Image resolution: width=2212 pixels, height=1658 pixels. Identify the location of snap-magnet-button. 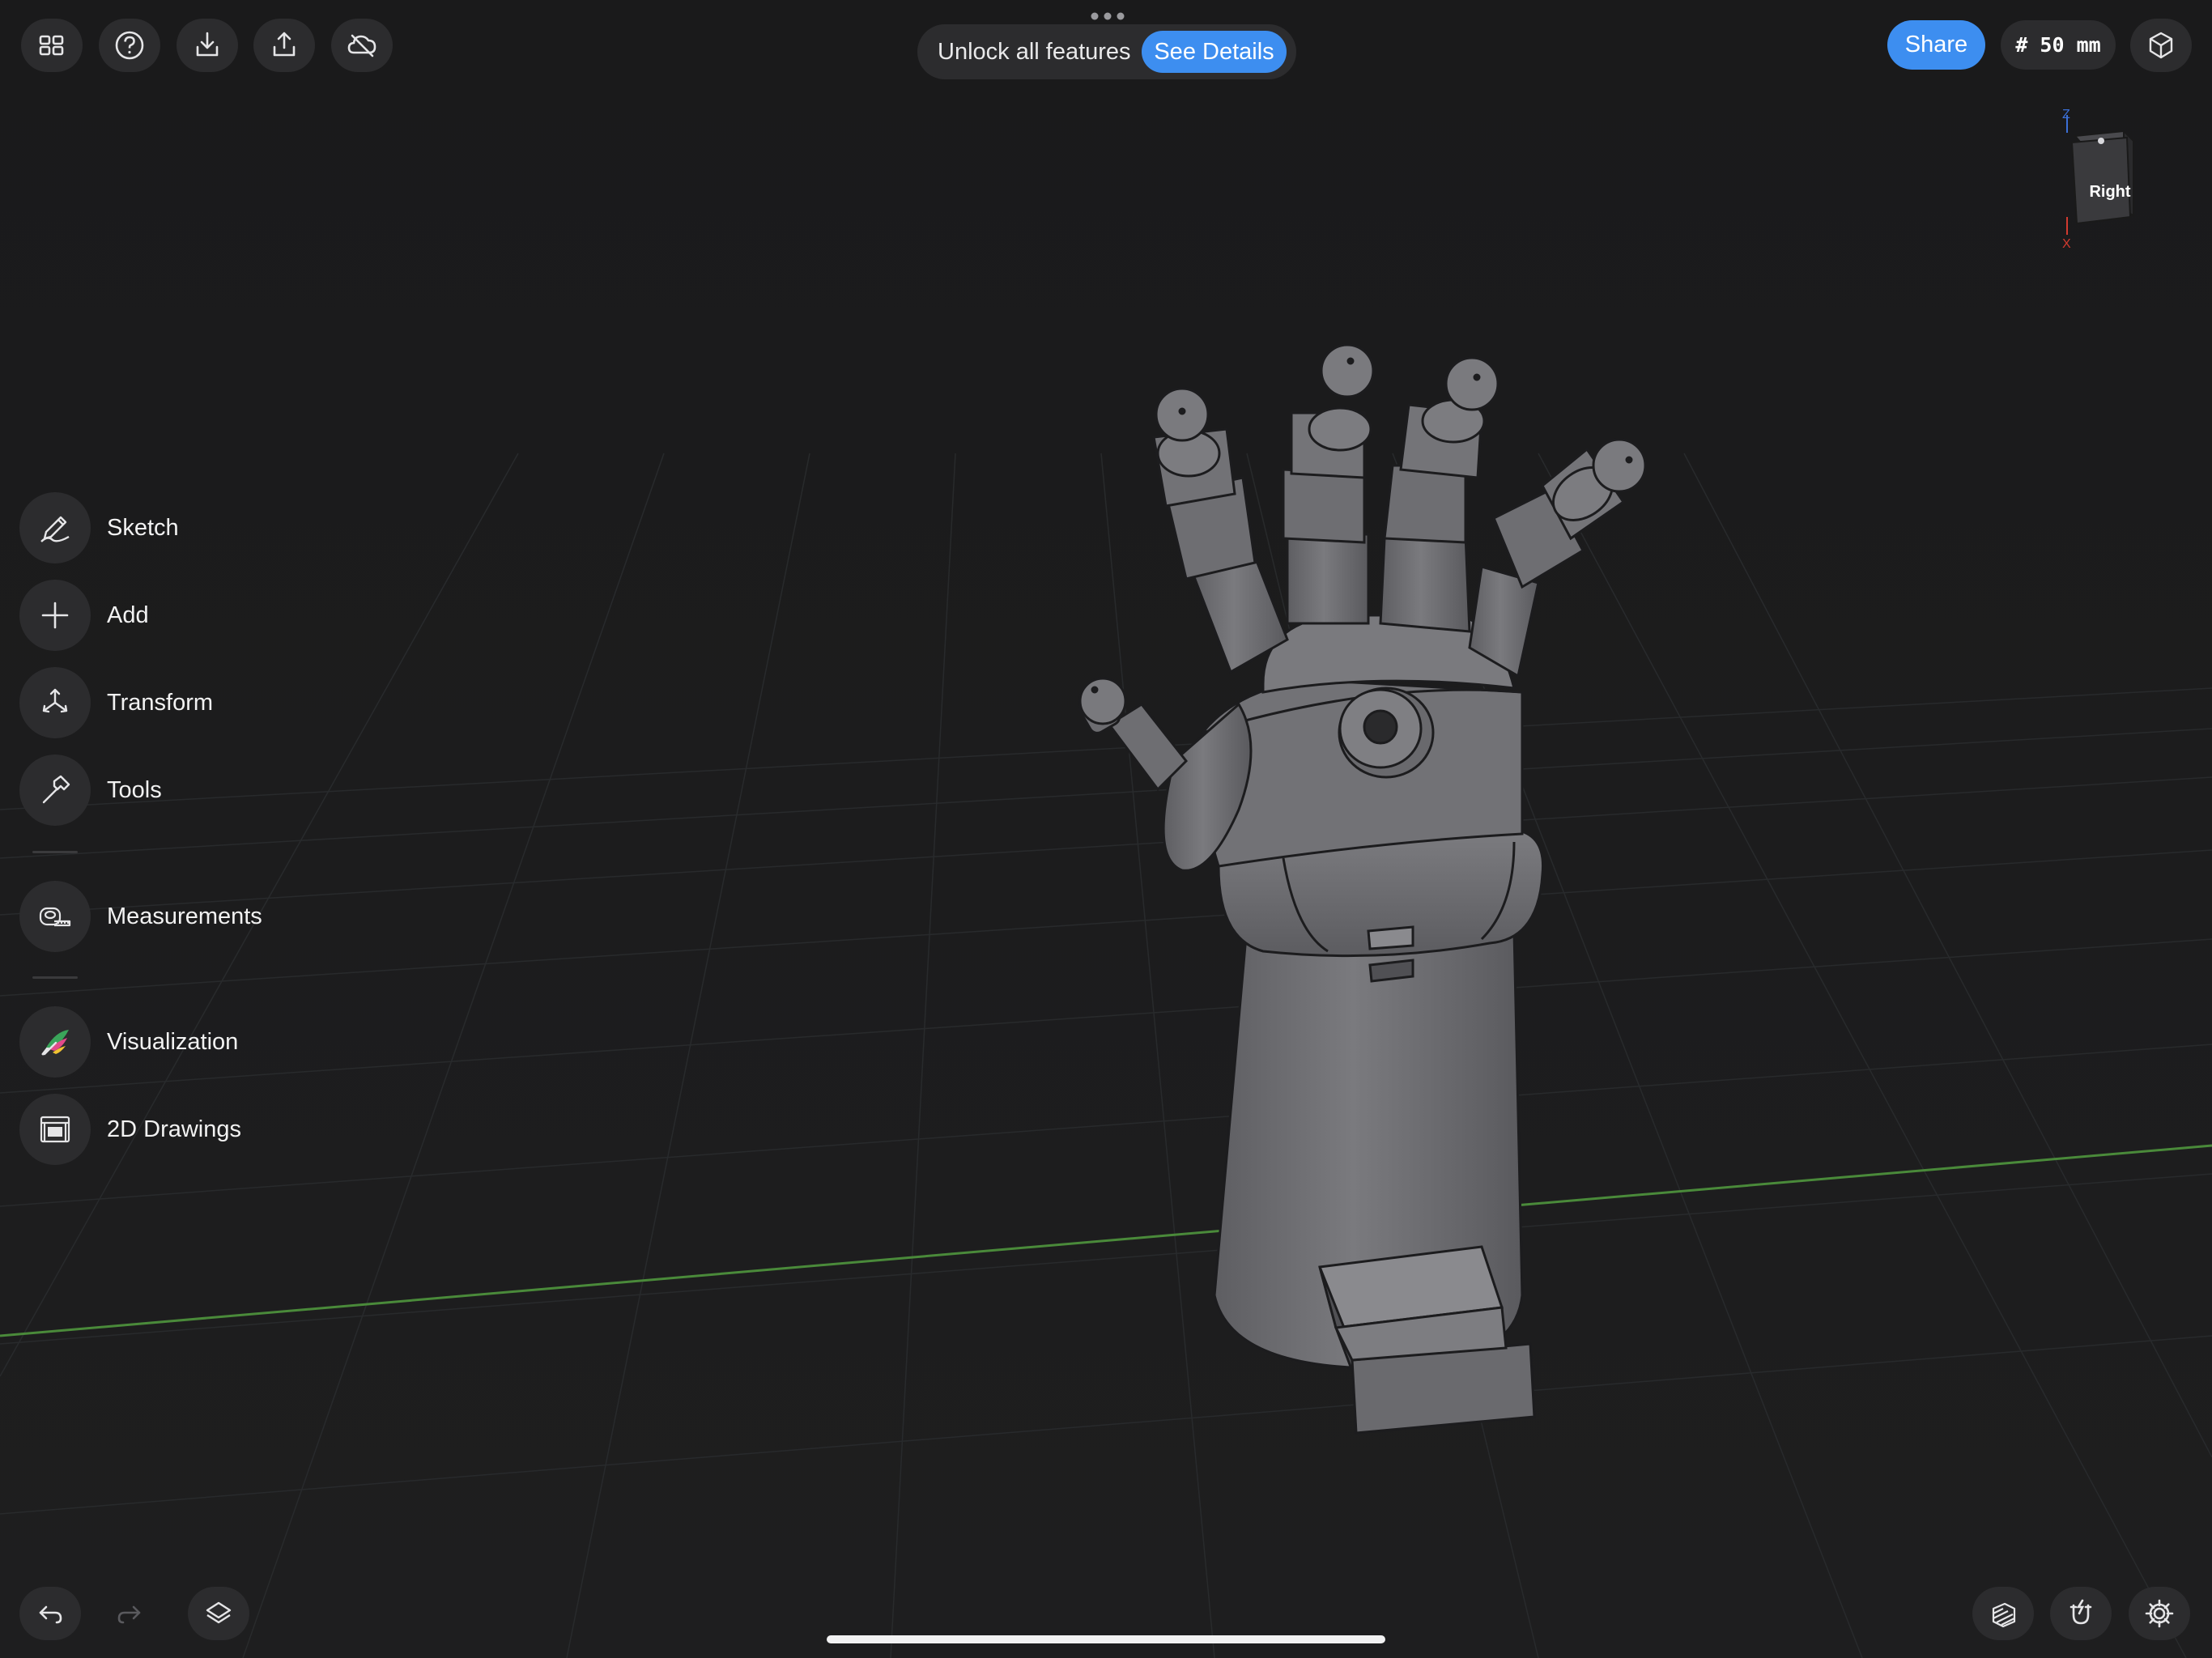
(2081, 1613).